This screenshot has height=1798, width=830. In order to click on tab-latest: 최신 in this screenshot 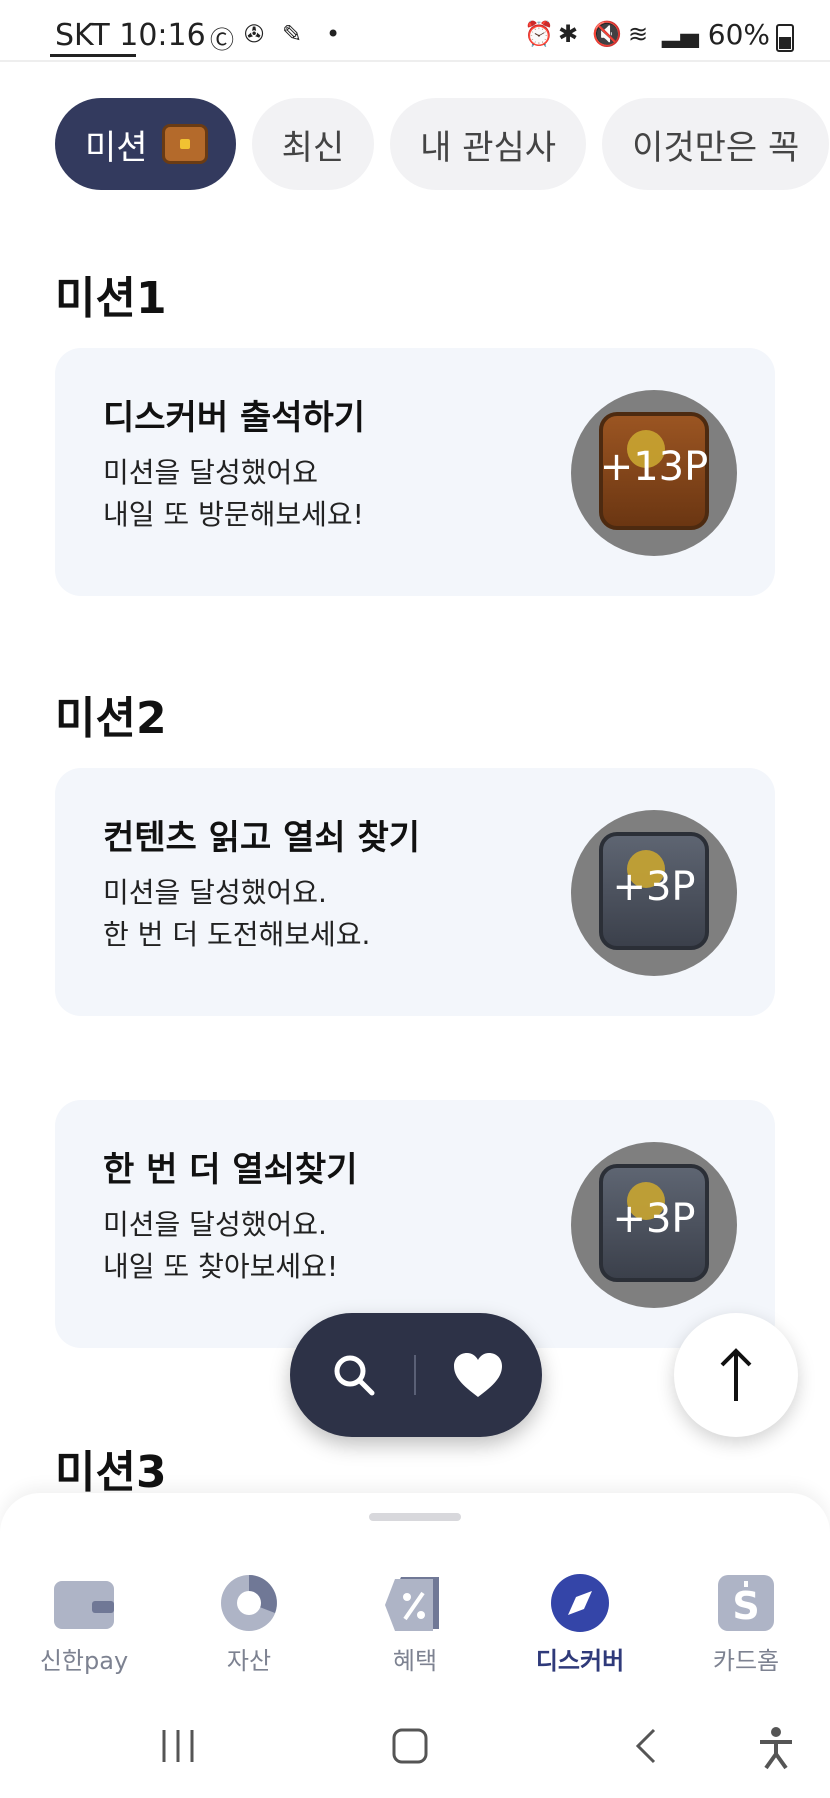, I will do `click(313, 144)`.